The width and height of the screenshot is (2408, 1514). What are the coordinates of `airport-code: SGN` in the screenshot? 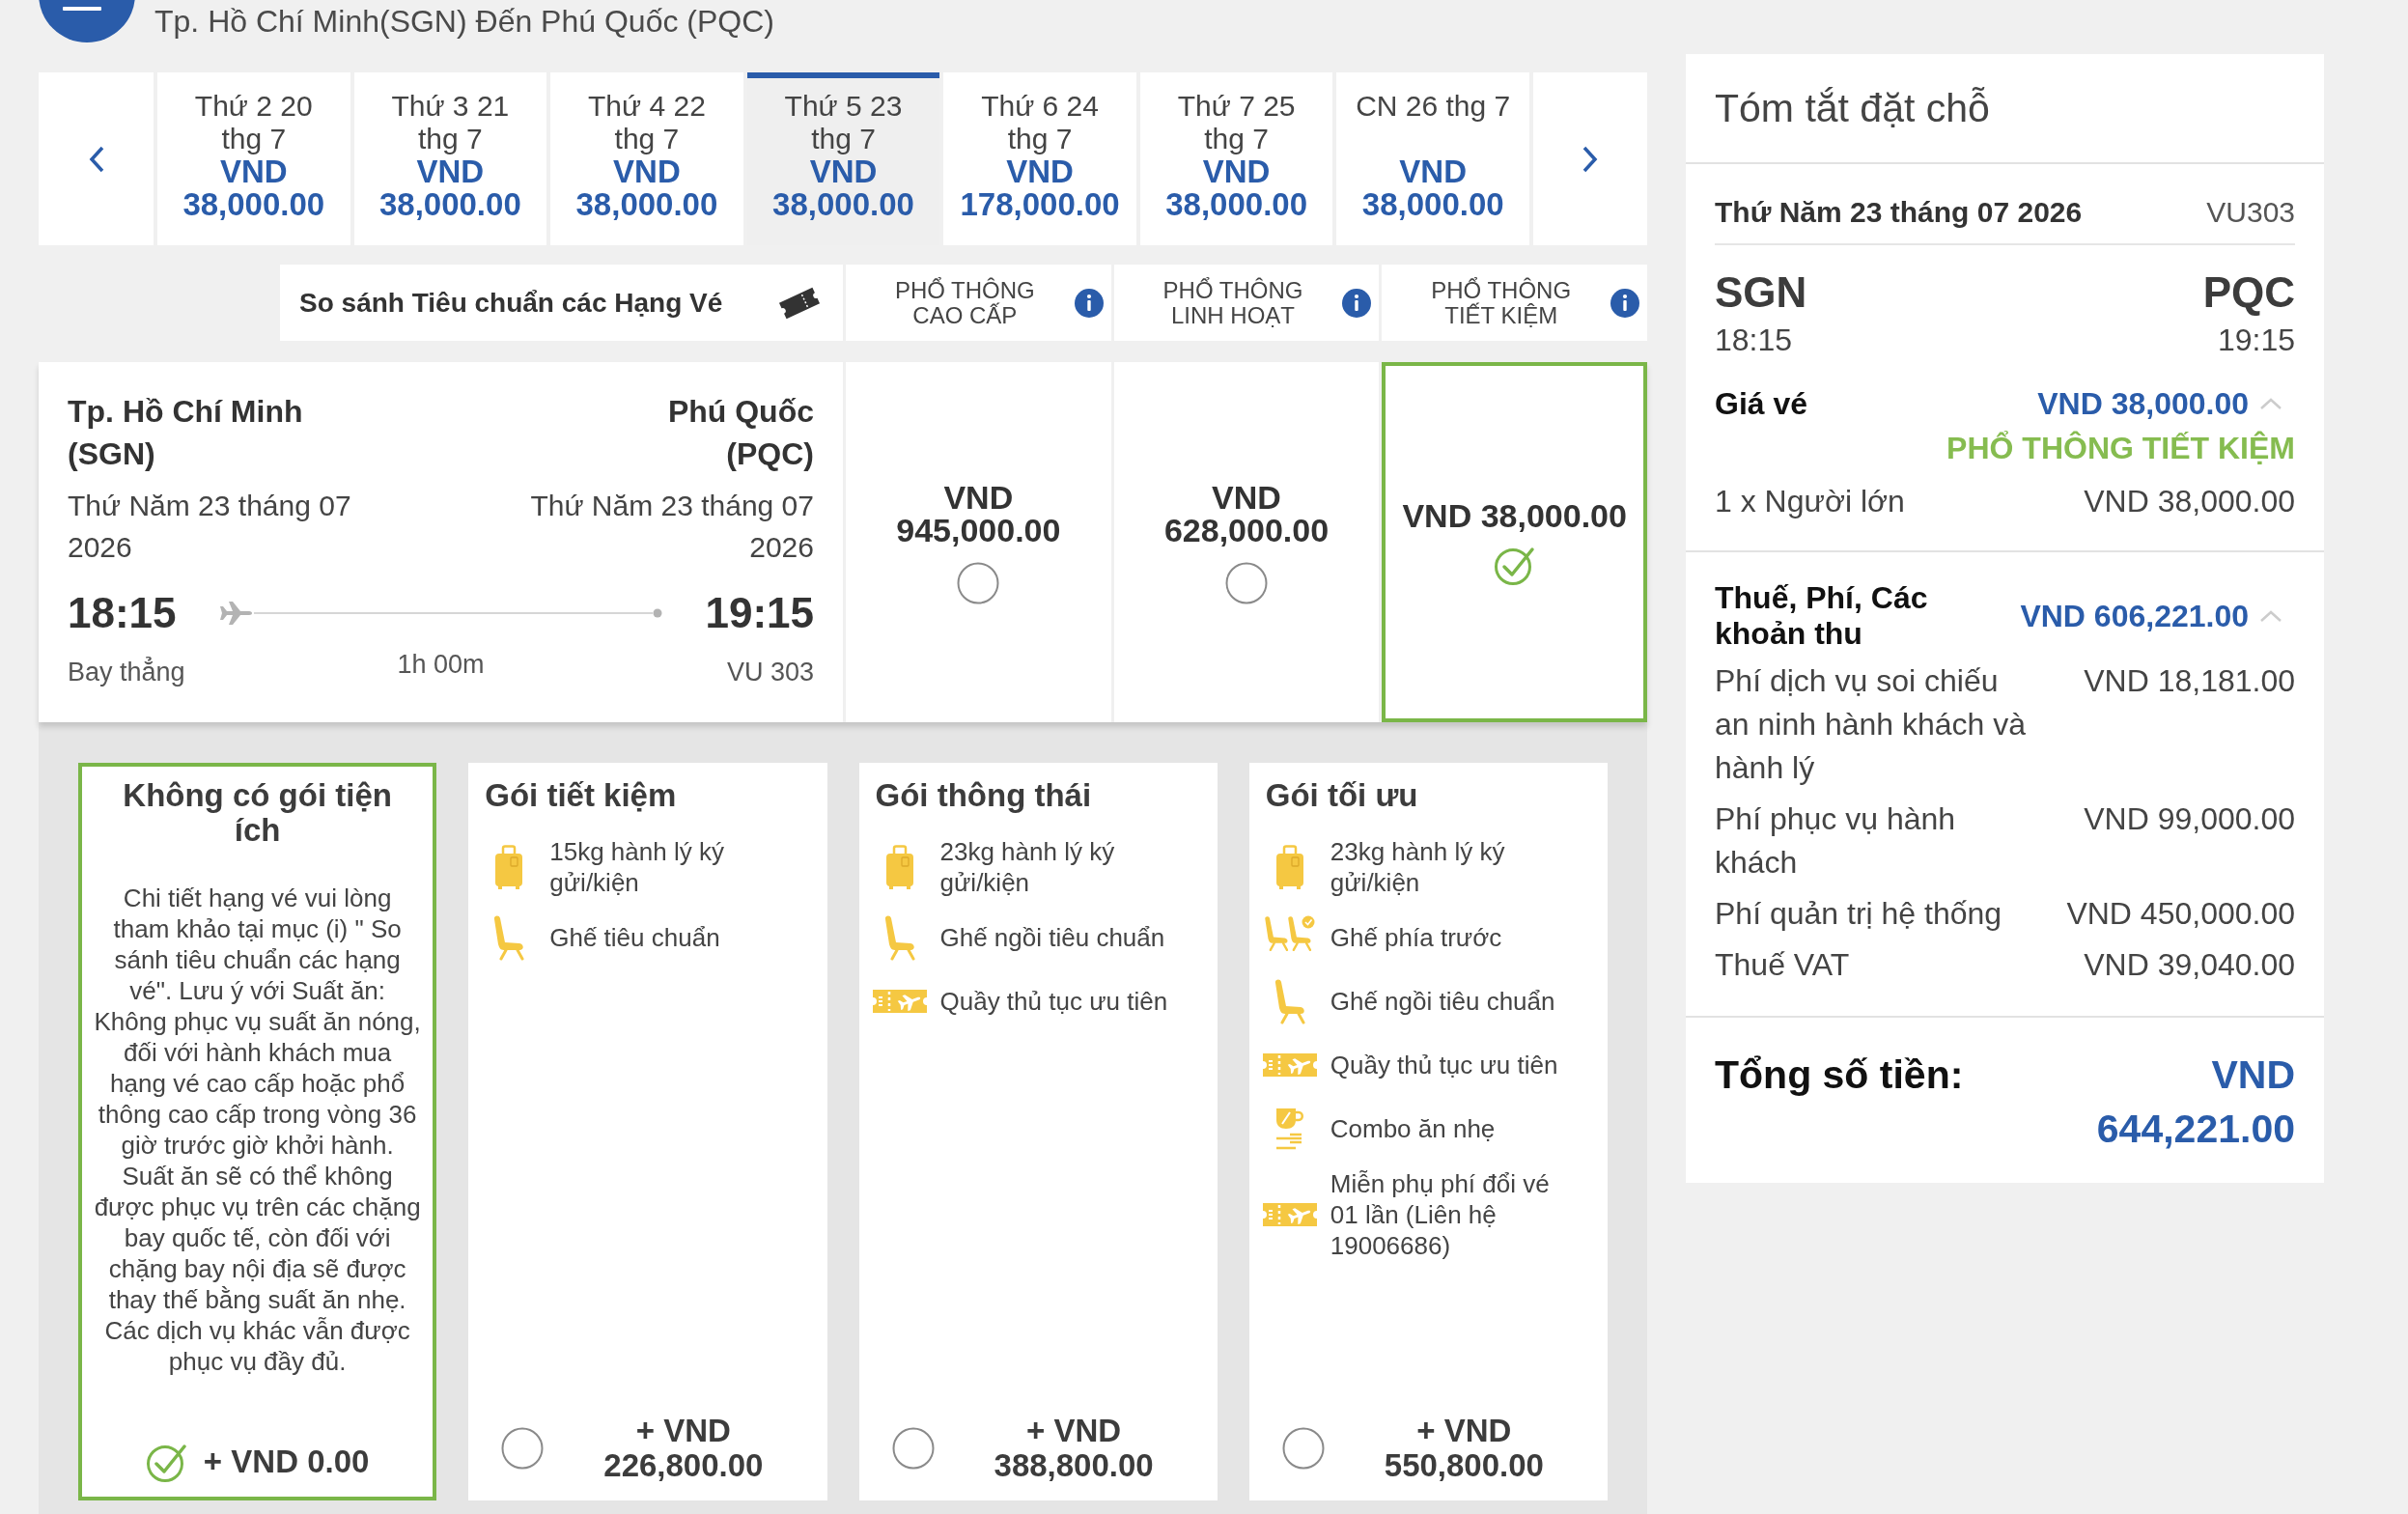 It's located at (1761, 292).